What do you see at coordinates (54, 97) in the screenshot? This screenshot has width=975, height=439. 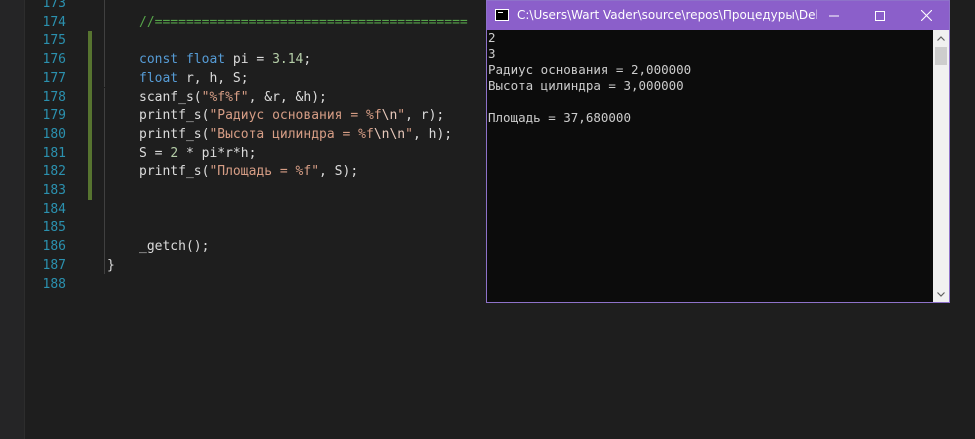 I see `line-number: 178` at bounding box center [54, 97].